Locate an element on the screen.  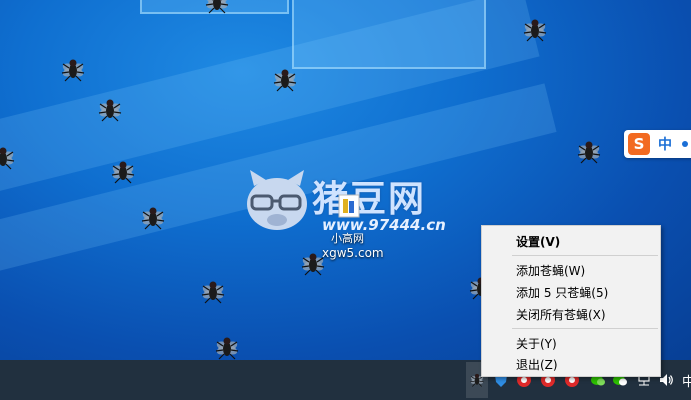
sogou-ime-bar: S 中 is located at coordinates (657, 144).